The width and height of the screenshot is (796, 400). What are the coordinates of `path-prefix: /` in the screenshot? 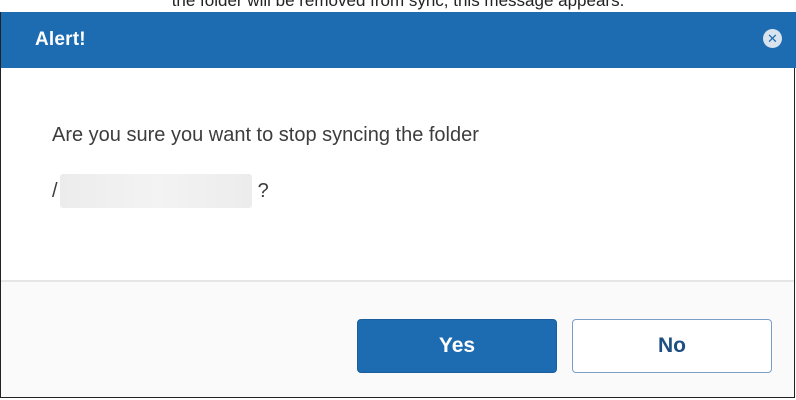 It's located at (55, 190).